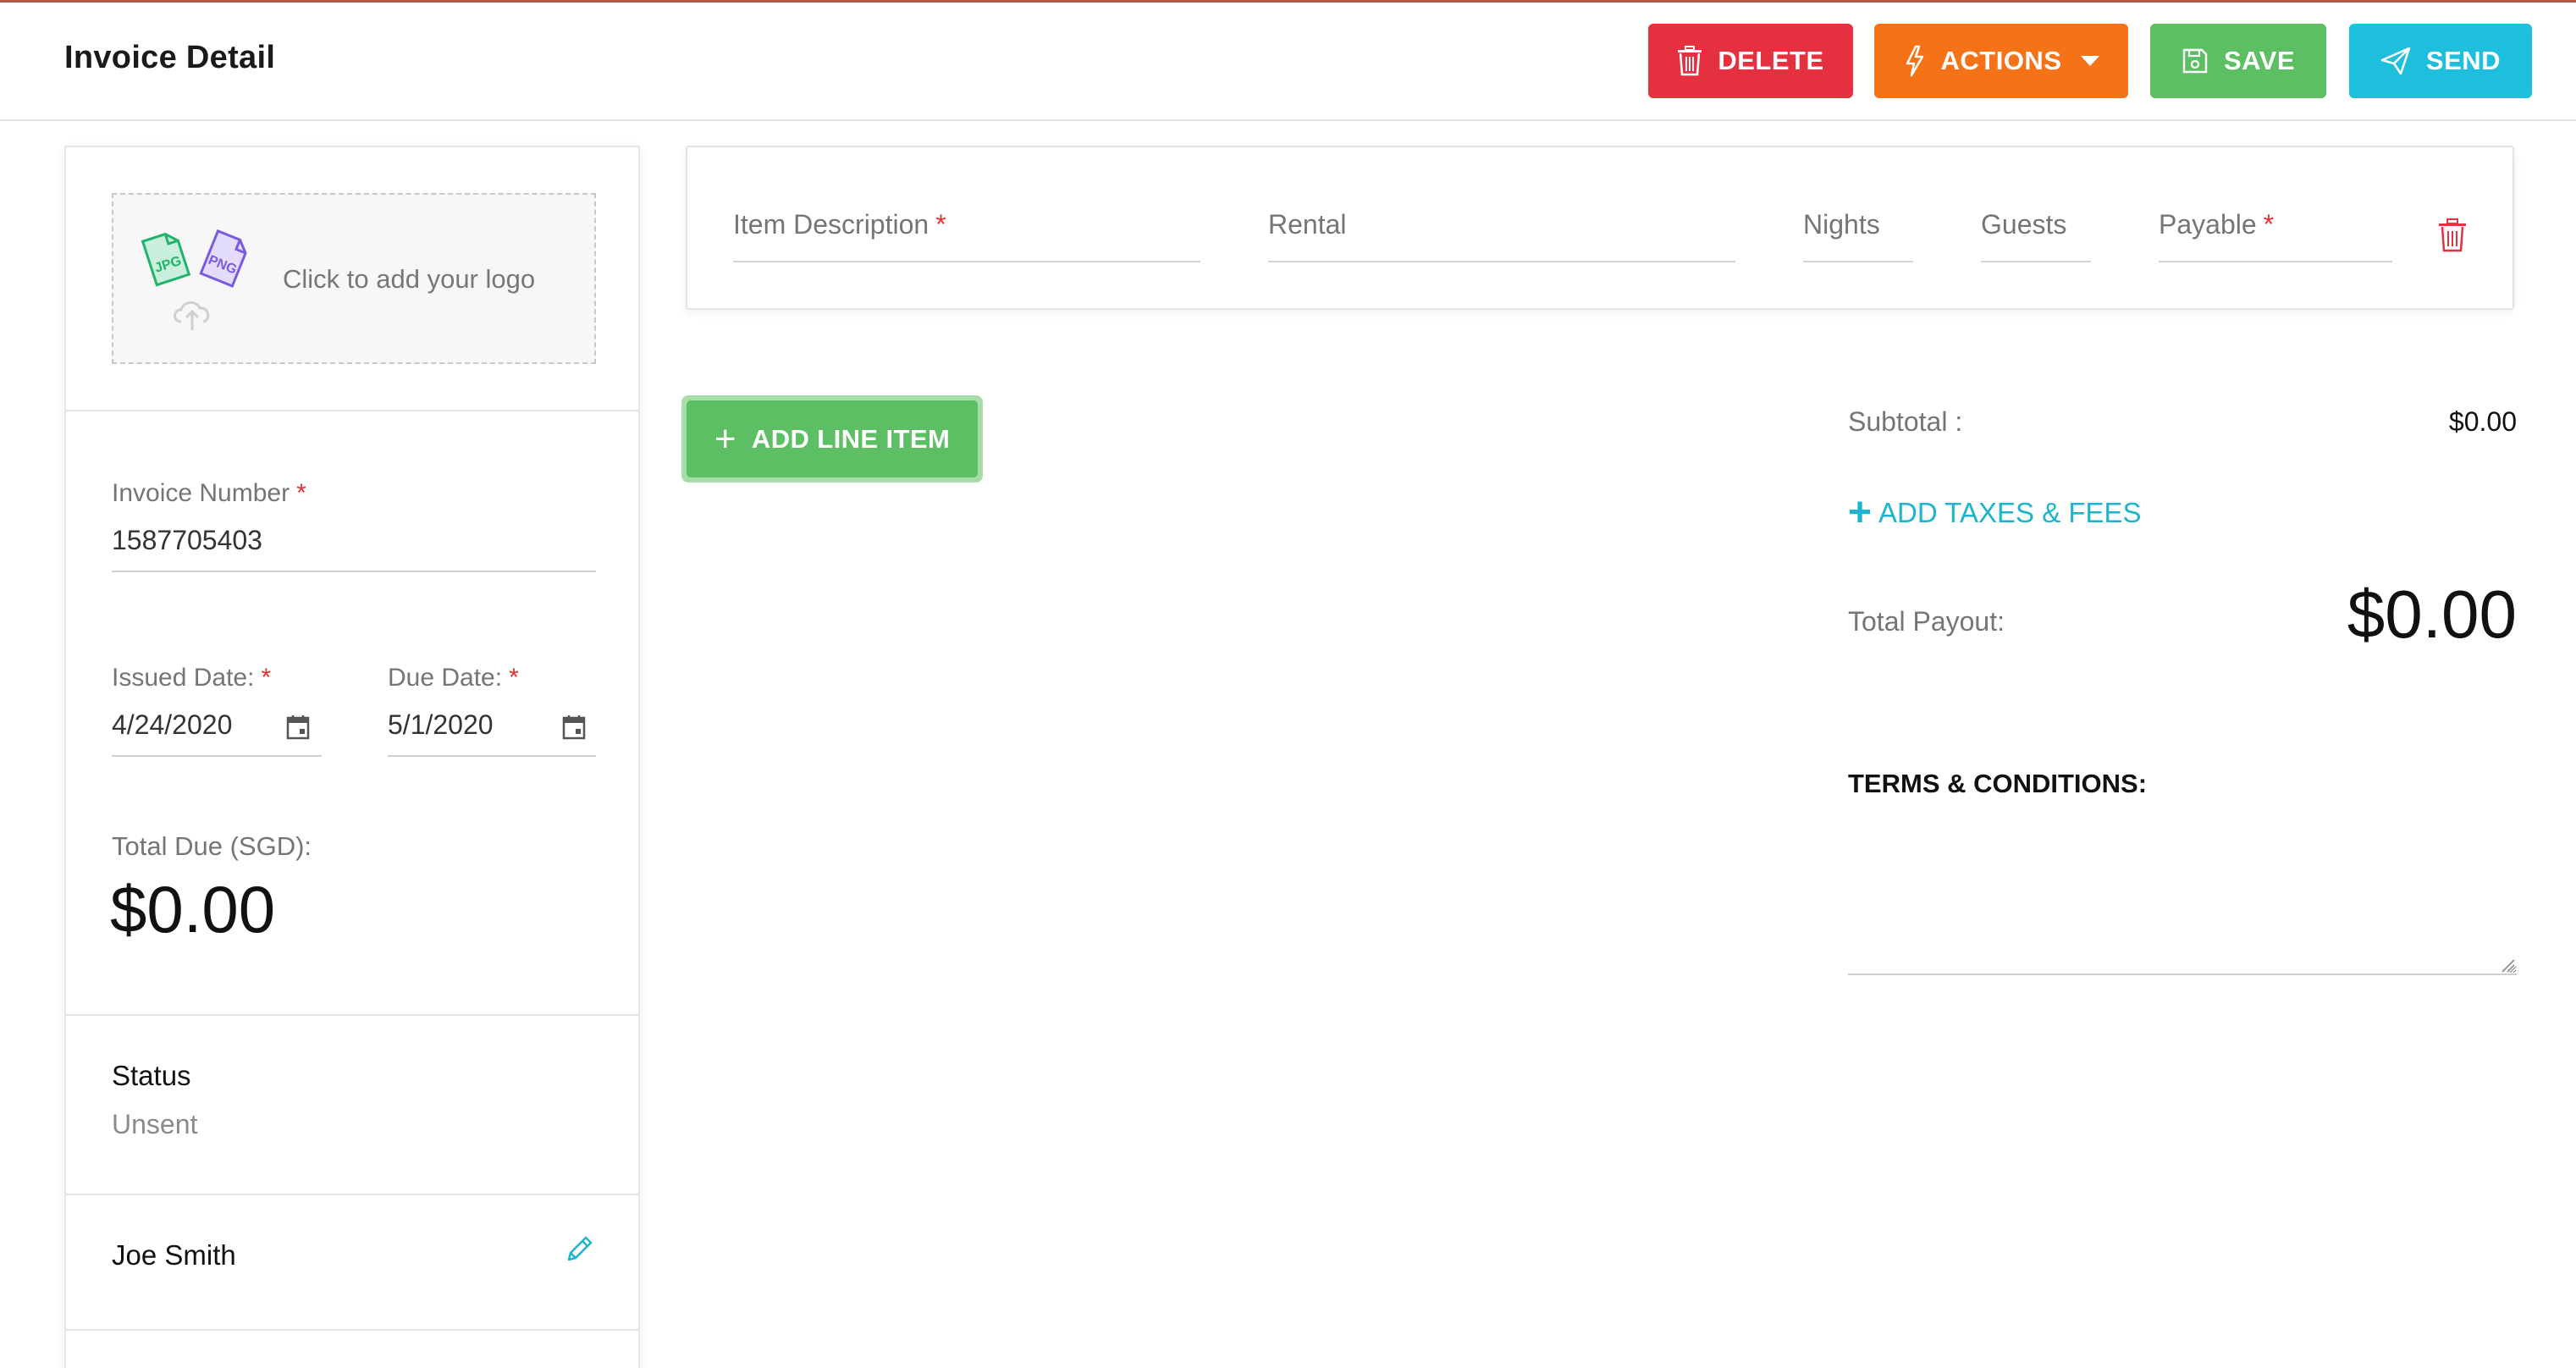 This screenshot has height=1368, width=2576. Describe the element at coordinates (2010, 512) in the screenshot. I see `add-taxes-fees-label: ADD TAXES & FEES` at that location.